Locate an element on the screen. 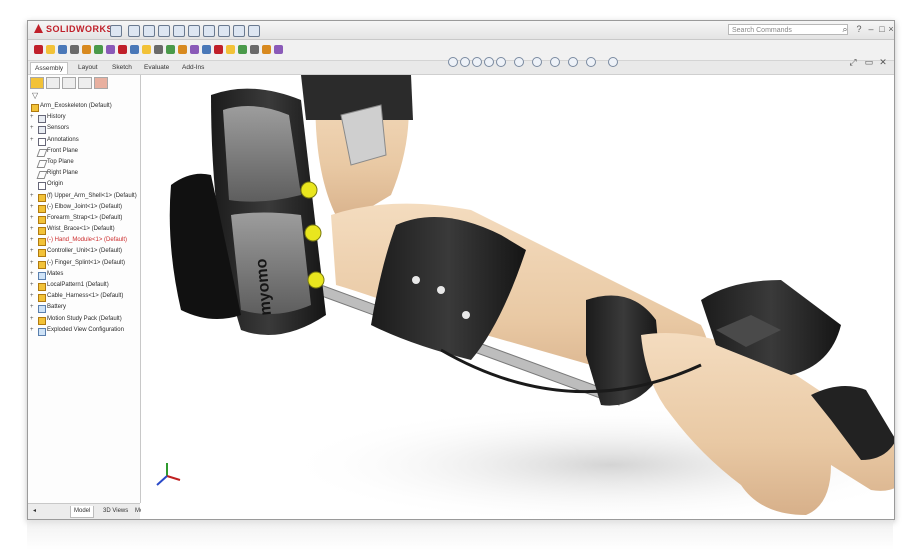  tab-sketch: Sketch is located at coordinates (122, 67).